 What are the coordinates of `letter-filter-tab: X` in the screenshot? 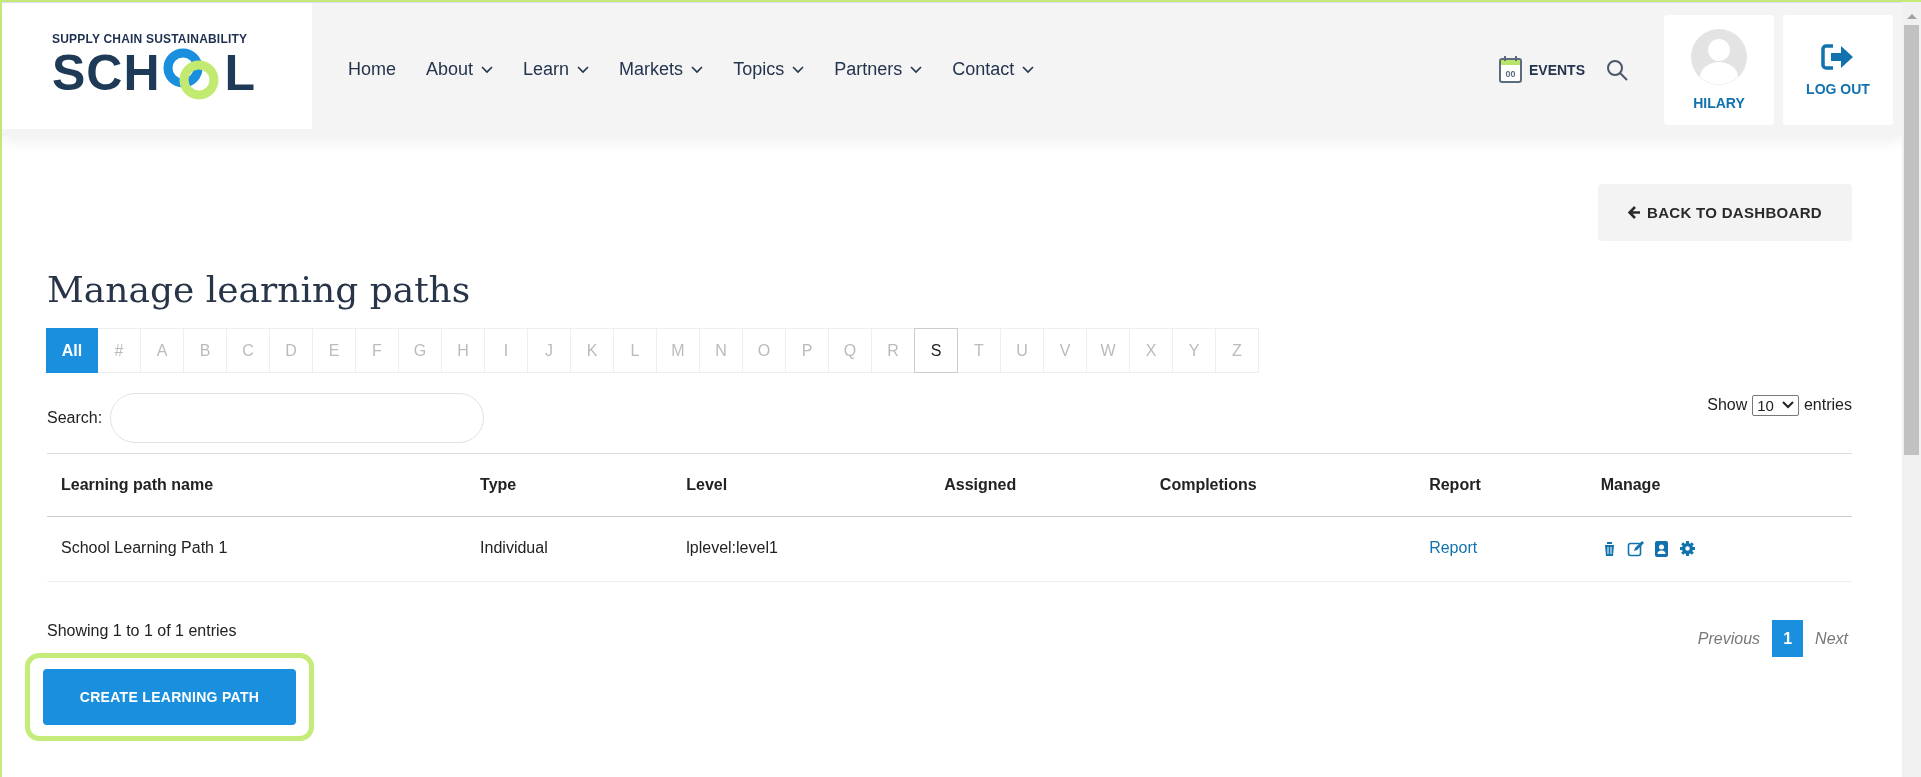 It's located at (1151, 350).